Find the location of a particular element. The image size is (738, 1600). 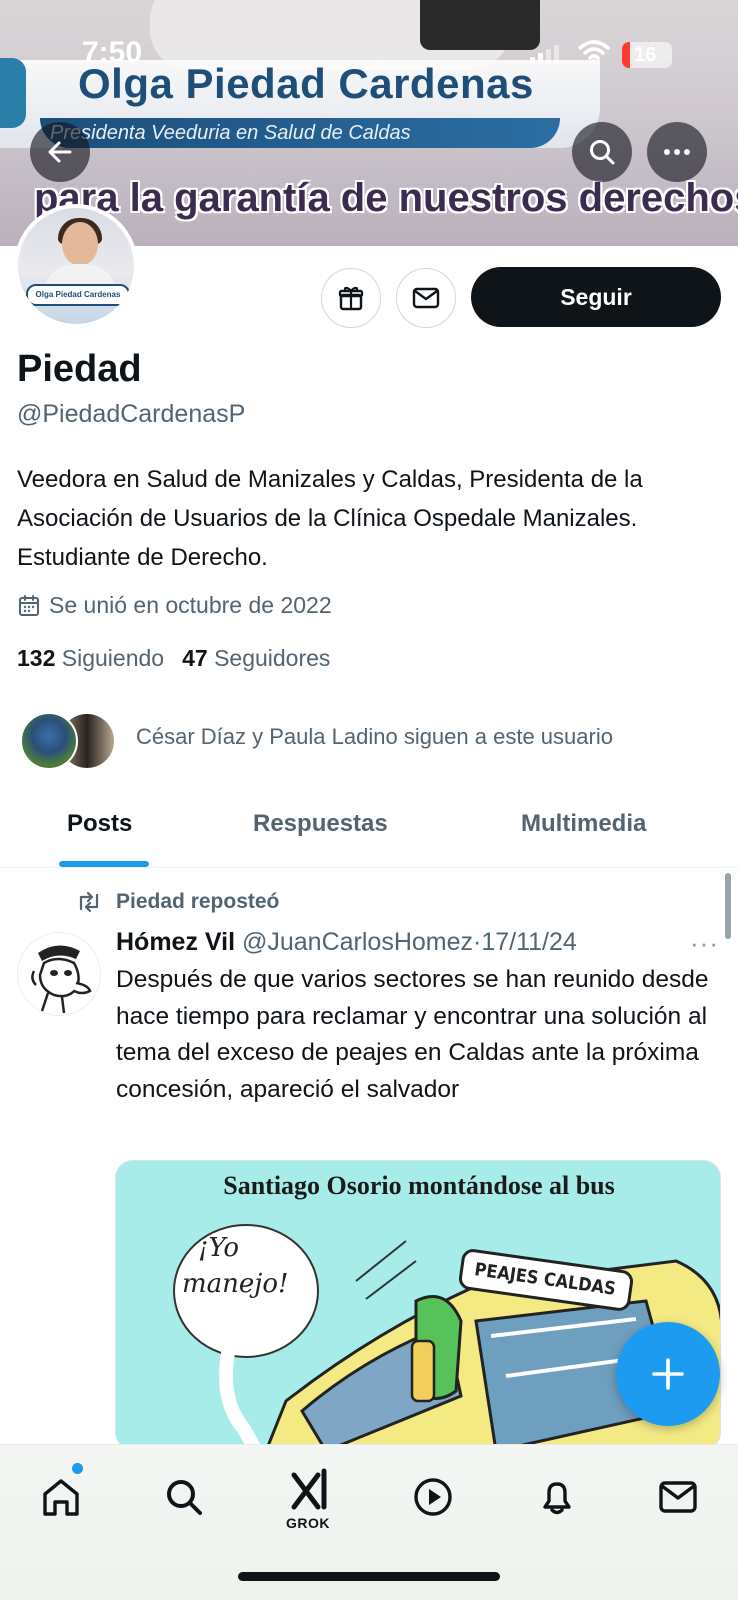

post-more-button: ··· is located at coordinates (704, 943).